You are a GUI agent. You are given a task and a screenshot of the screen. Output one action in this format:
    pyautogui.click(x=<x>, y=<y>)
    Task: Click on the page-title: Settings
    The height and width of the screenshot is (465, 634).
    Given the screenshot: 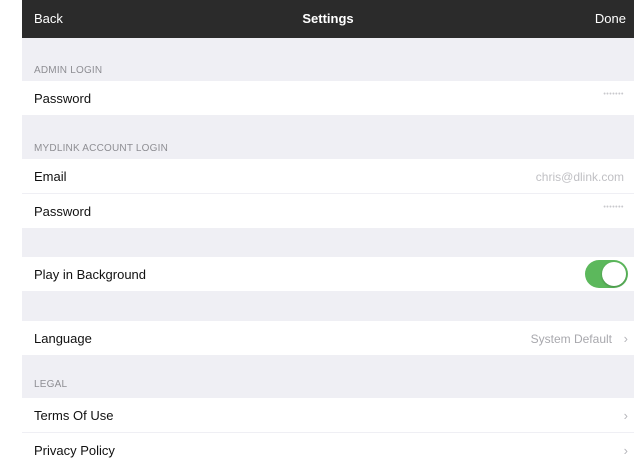 What is the action you would take?
    pyautogui.click(x=328, y=18)
    